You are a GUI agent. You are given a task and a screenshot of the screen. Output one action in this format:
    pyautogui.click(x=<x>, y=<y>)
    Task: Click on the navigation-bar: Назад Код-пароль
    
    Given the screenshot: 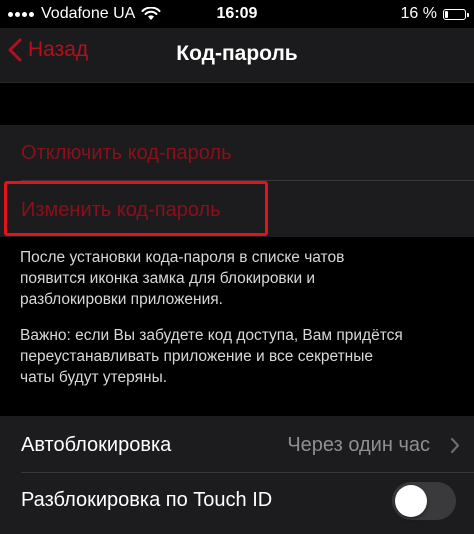 What is the action you would take?
    pyautogui.click(x=237, y=55)
    